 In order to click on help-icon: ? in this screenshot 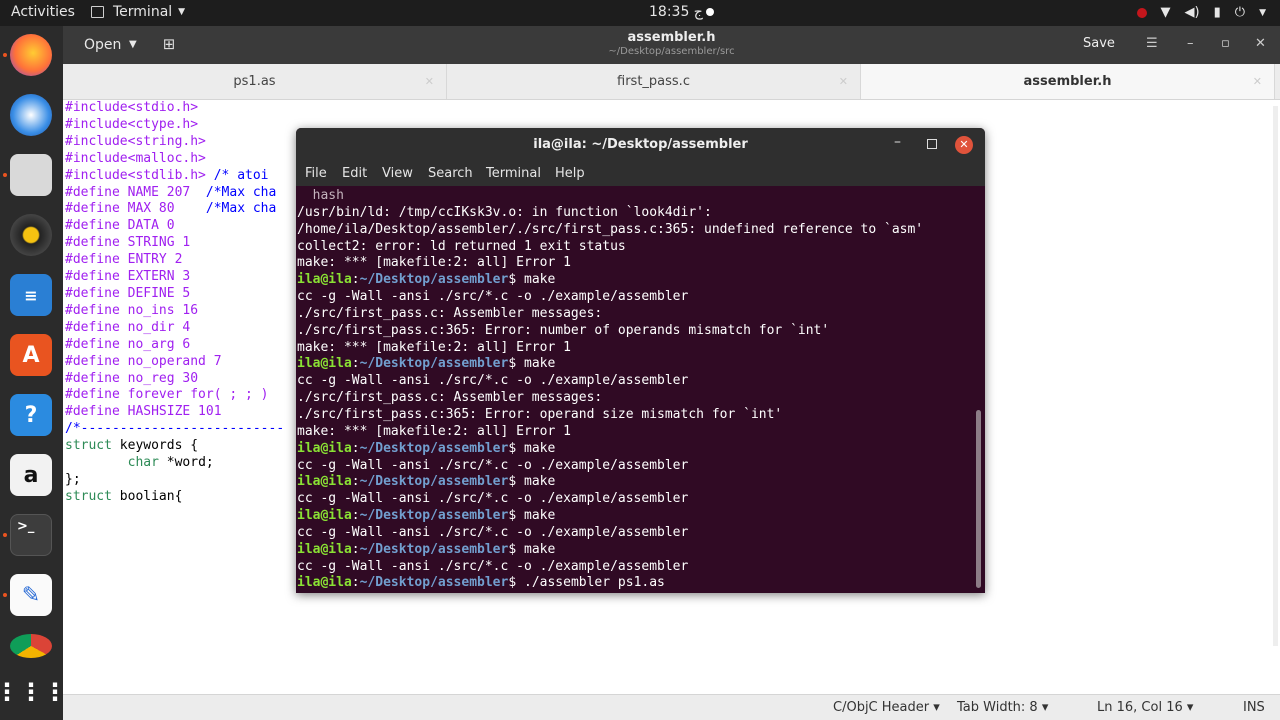, I will do `click(31, 415)`.